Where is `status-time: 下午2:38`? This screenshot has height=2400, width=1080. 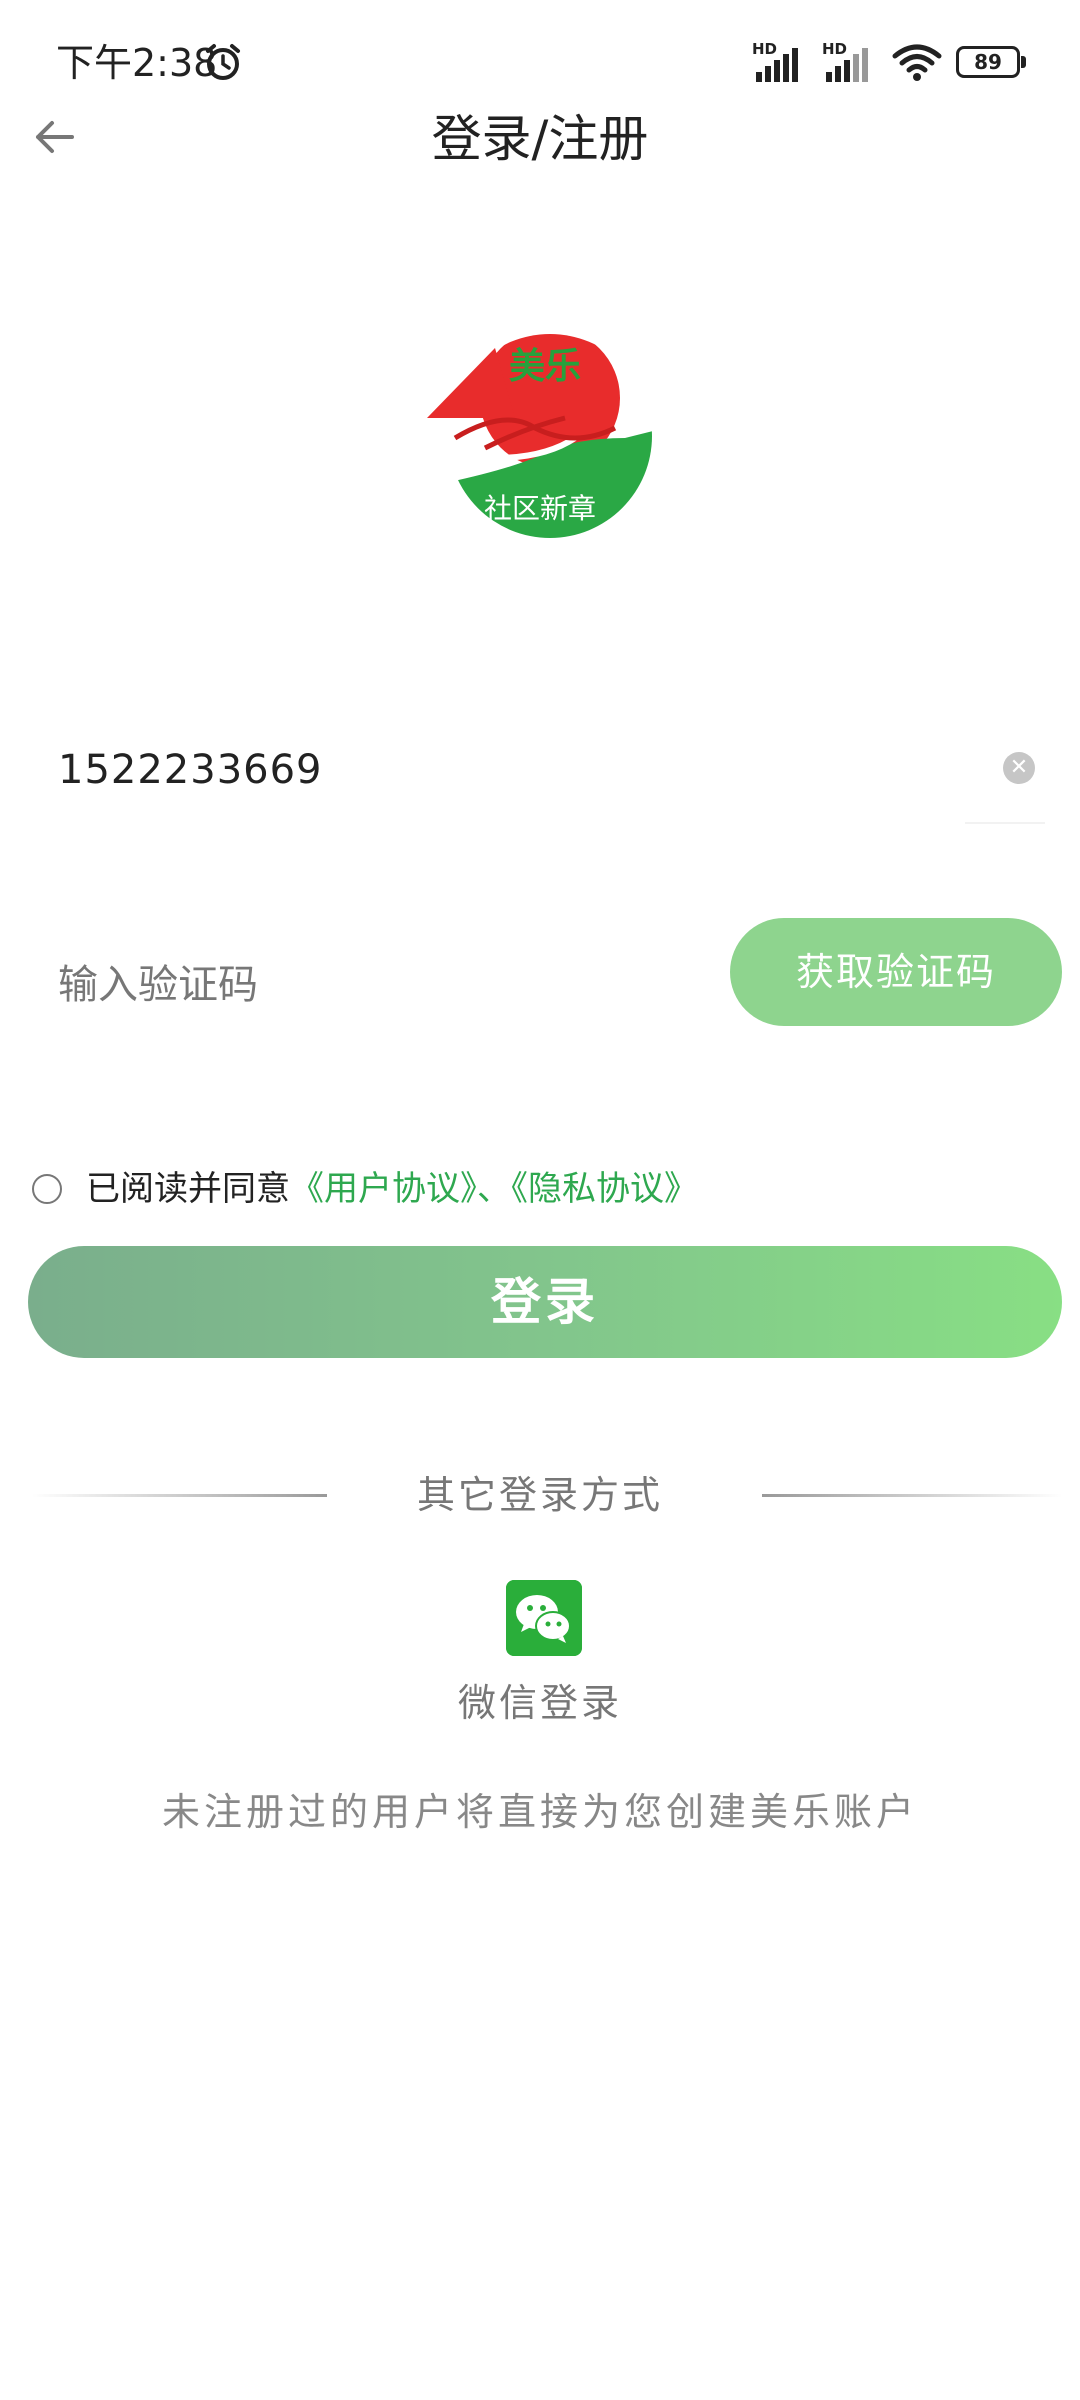 status-time: 下午2:38 is located at coordinates (137, 63).